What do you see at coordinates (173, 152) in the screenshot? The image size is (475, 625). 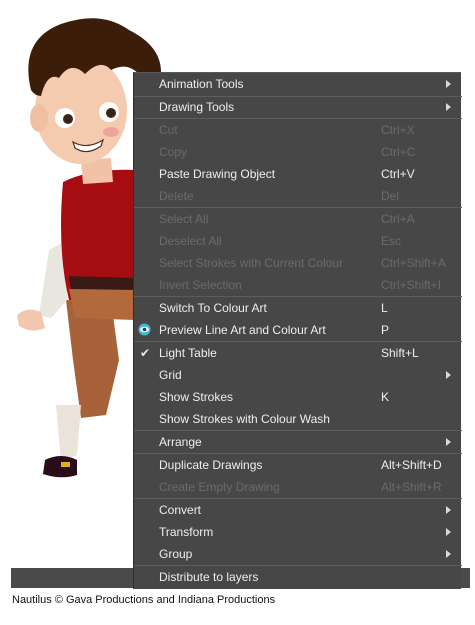 I see `menu-item-label: Copy` at bounding box center [173, 152].